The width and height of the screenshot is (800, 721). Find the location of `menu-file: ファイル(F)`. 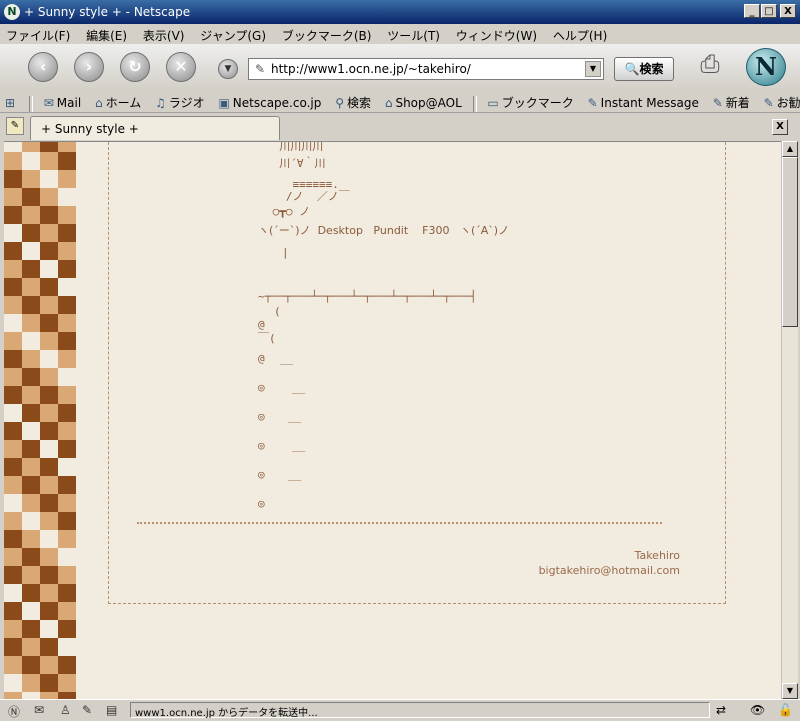

menu-file: ファイル(F) is located at coordinates (38, 34).